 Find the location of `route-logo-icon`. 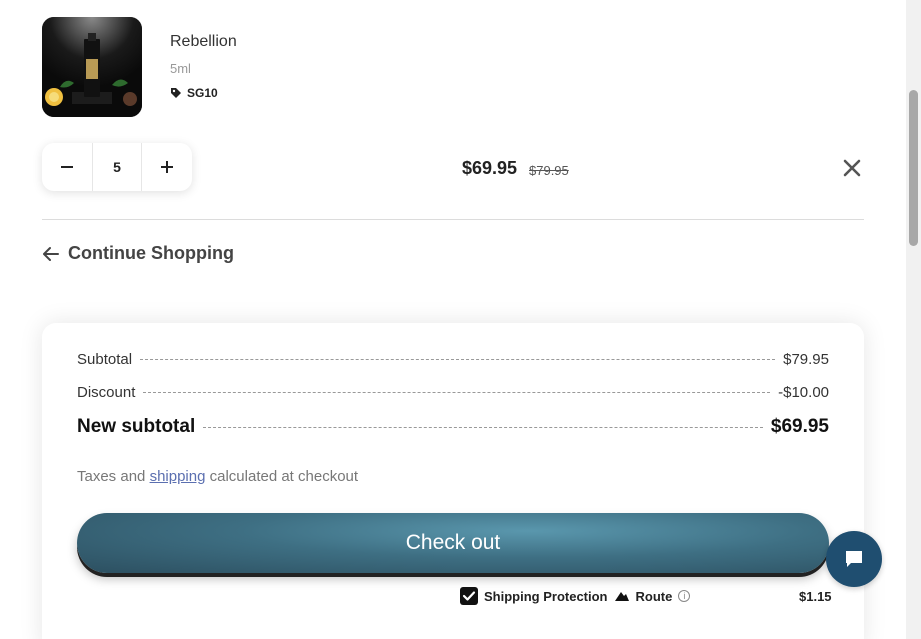

route-logo-icon is located at coordinates (621, 596).